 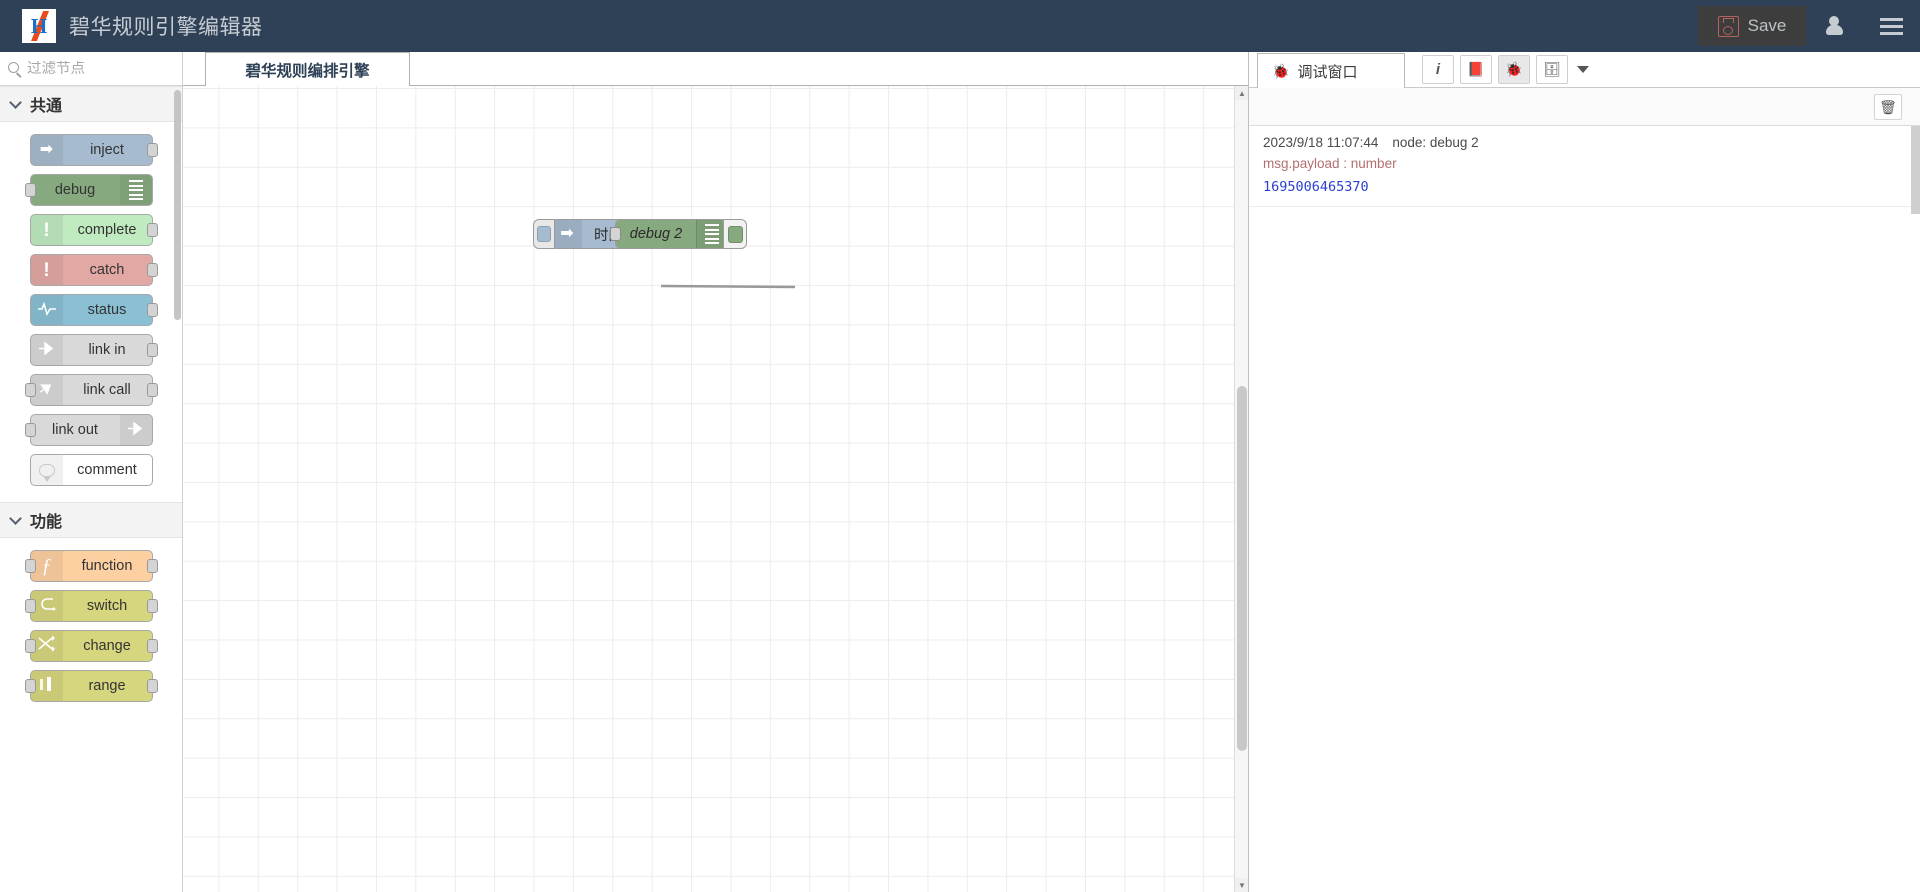 I want to click on tab-flow: 碧华规则编排引擎, so click(x=307, y=69).